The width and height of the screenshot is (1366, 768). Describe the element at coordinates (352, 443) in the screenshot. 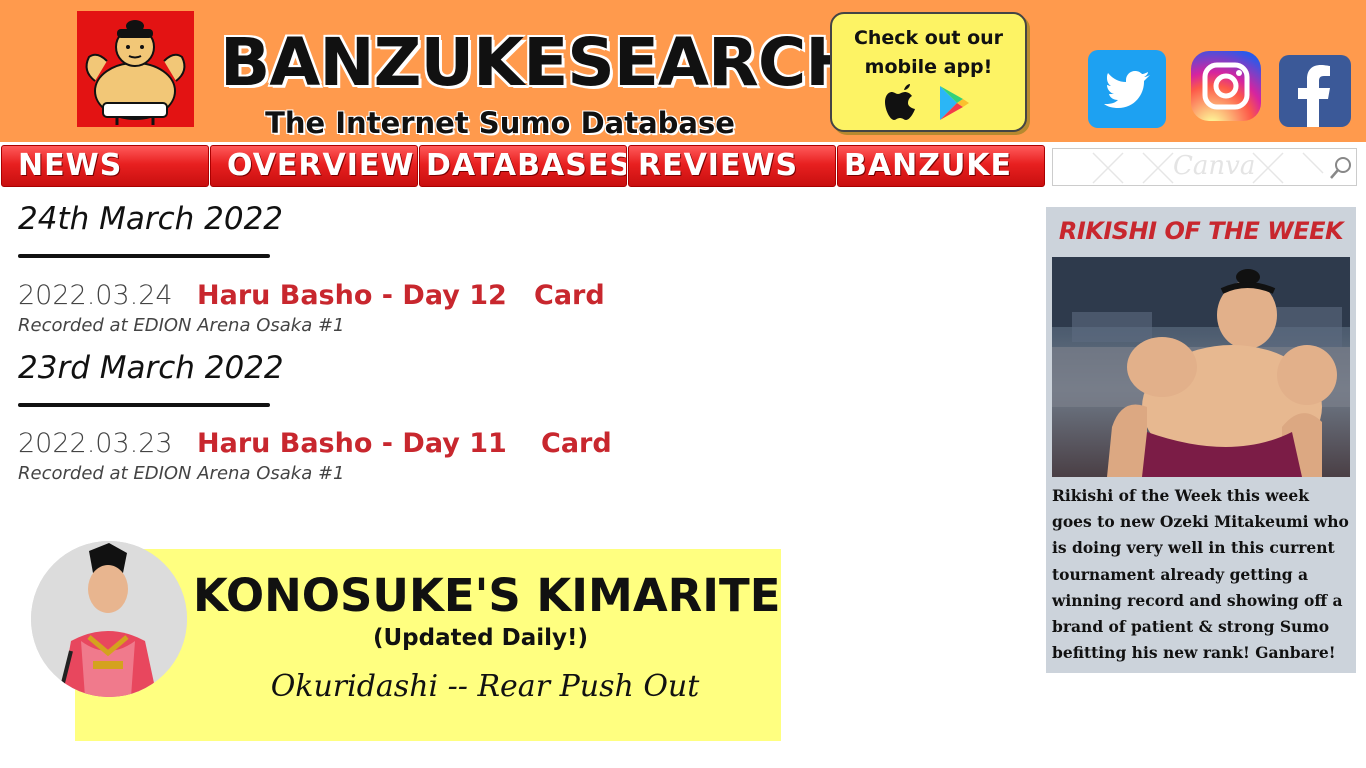

I see `news-title-link: Haru Basho - Day 11` at that location.